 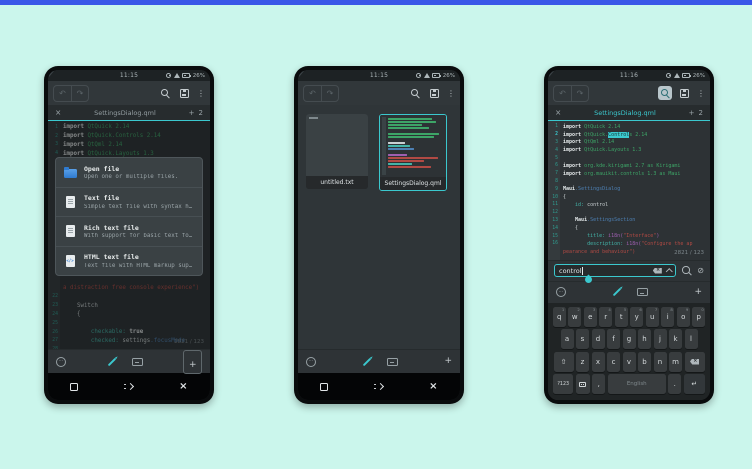 What do you see at coordinates (694, 384) in the screenshot?
I see `enter-key: ↵` at bounding box center [694, 384].